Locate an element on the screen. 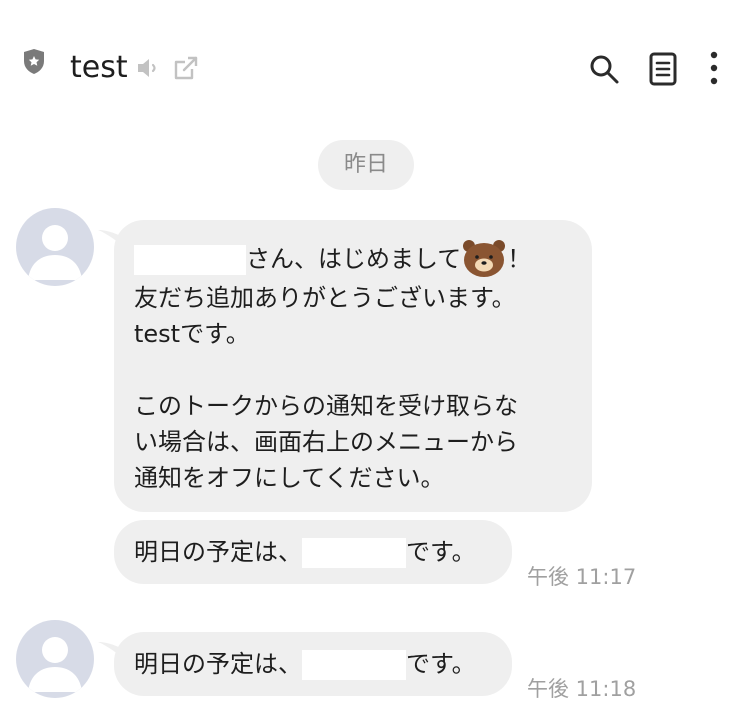 This screenshot has height=724, width=742. message-line: さん、はじめまして ！ is located at coordinates (363, 260).